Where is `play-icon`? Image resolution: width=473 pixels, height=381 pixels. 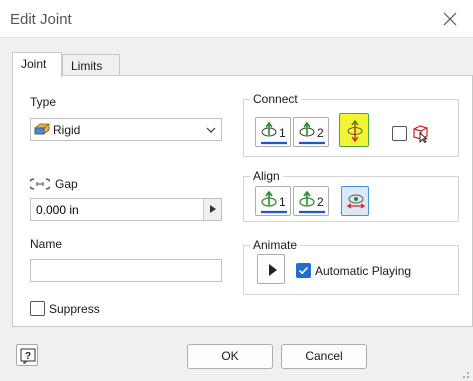
play-icon is located at coordinates (273, 270).